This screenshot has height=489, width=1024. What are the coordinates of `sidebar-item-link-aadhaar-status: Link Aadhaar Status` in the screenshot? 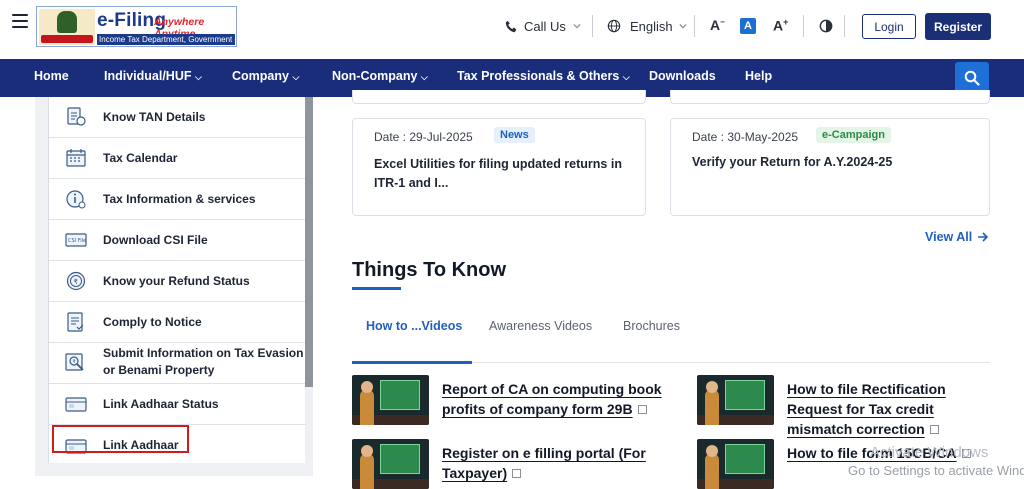 It's located at (177, 404).